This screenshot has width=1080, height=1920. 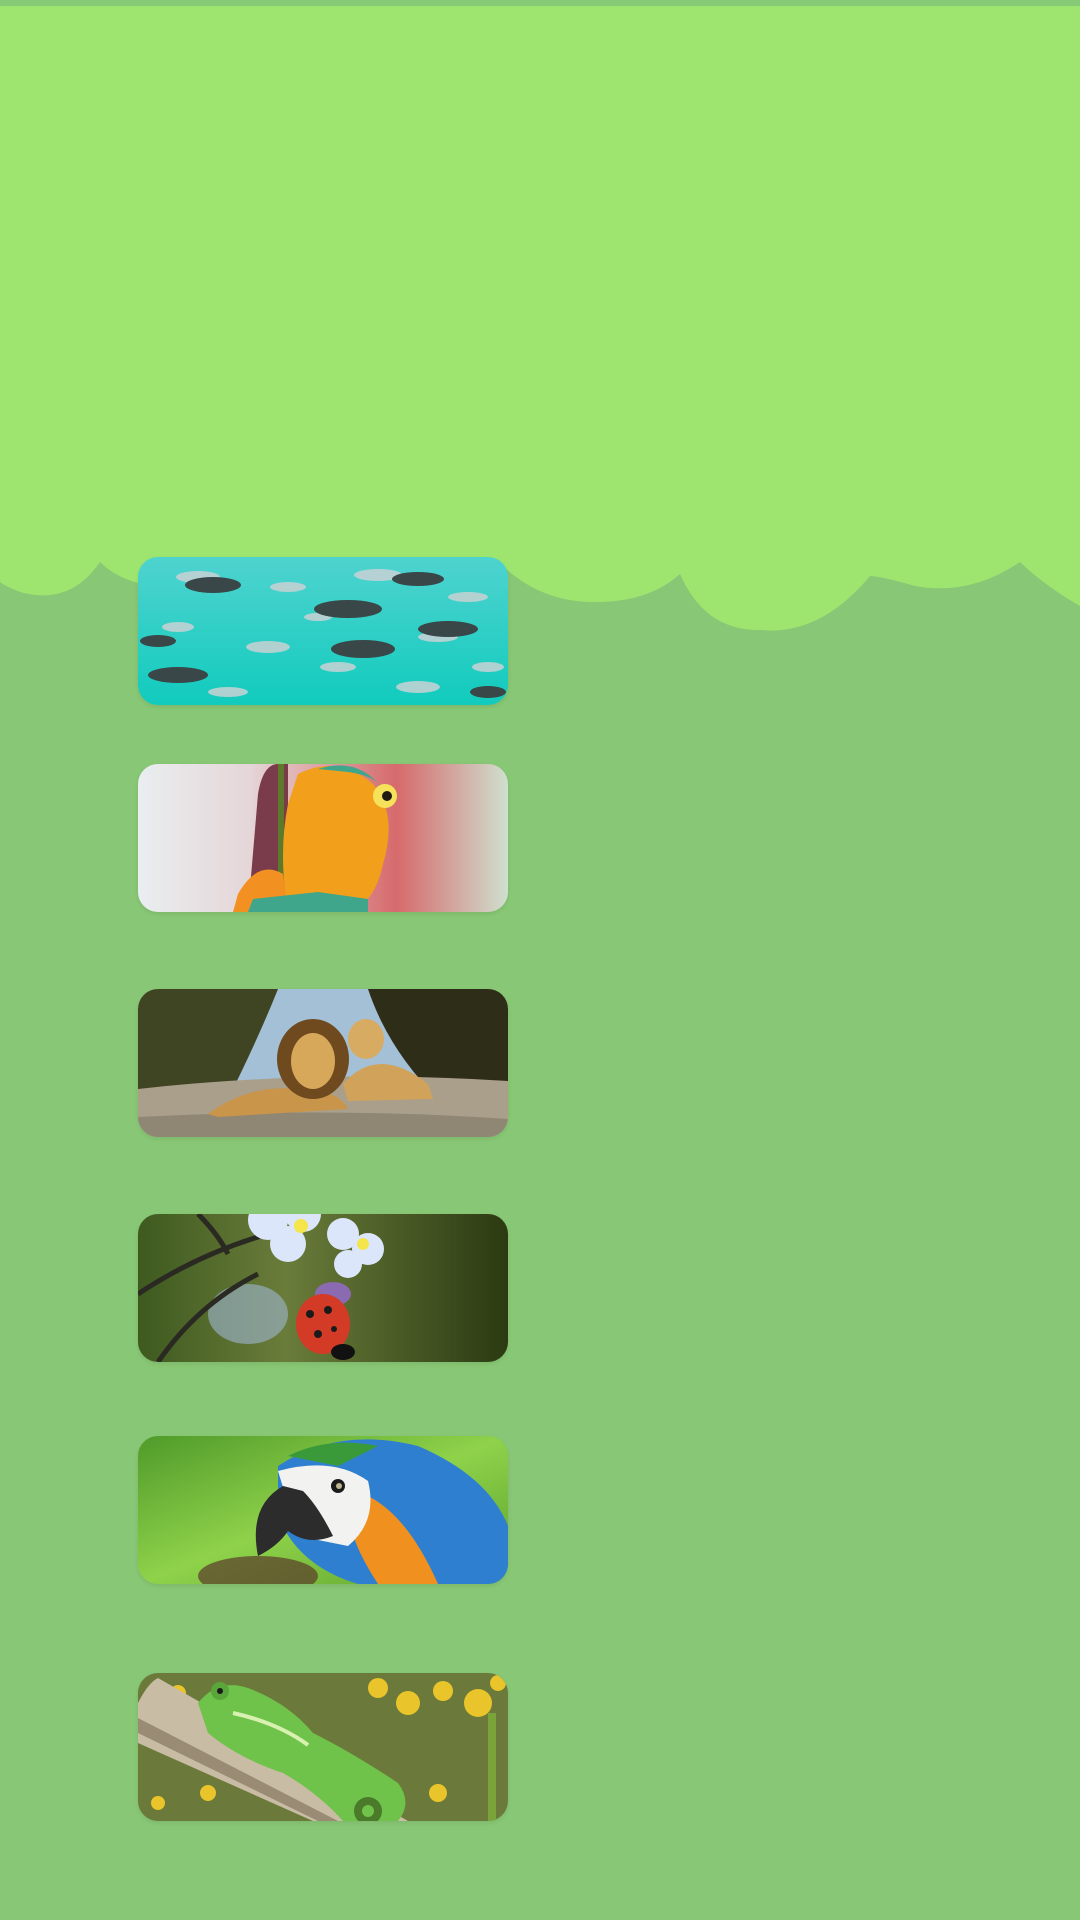 I want to click on fish-image, so click(x=323, y=631).